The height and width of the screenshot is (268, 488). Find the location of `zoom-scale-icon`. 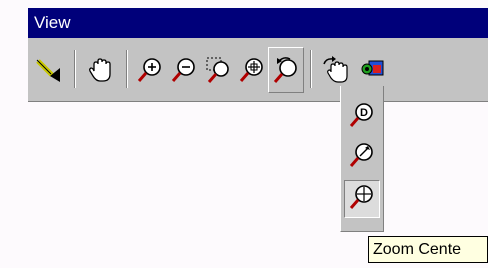

zoom-scale-icon is located at coordinates (362, 157).